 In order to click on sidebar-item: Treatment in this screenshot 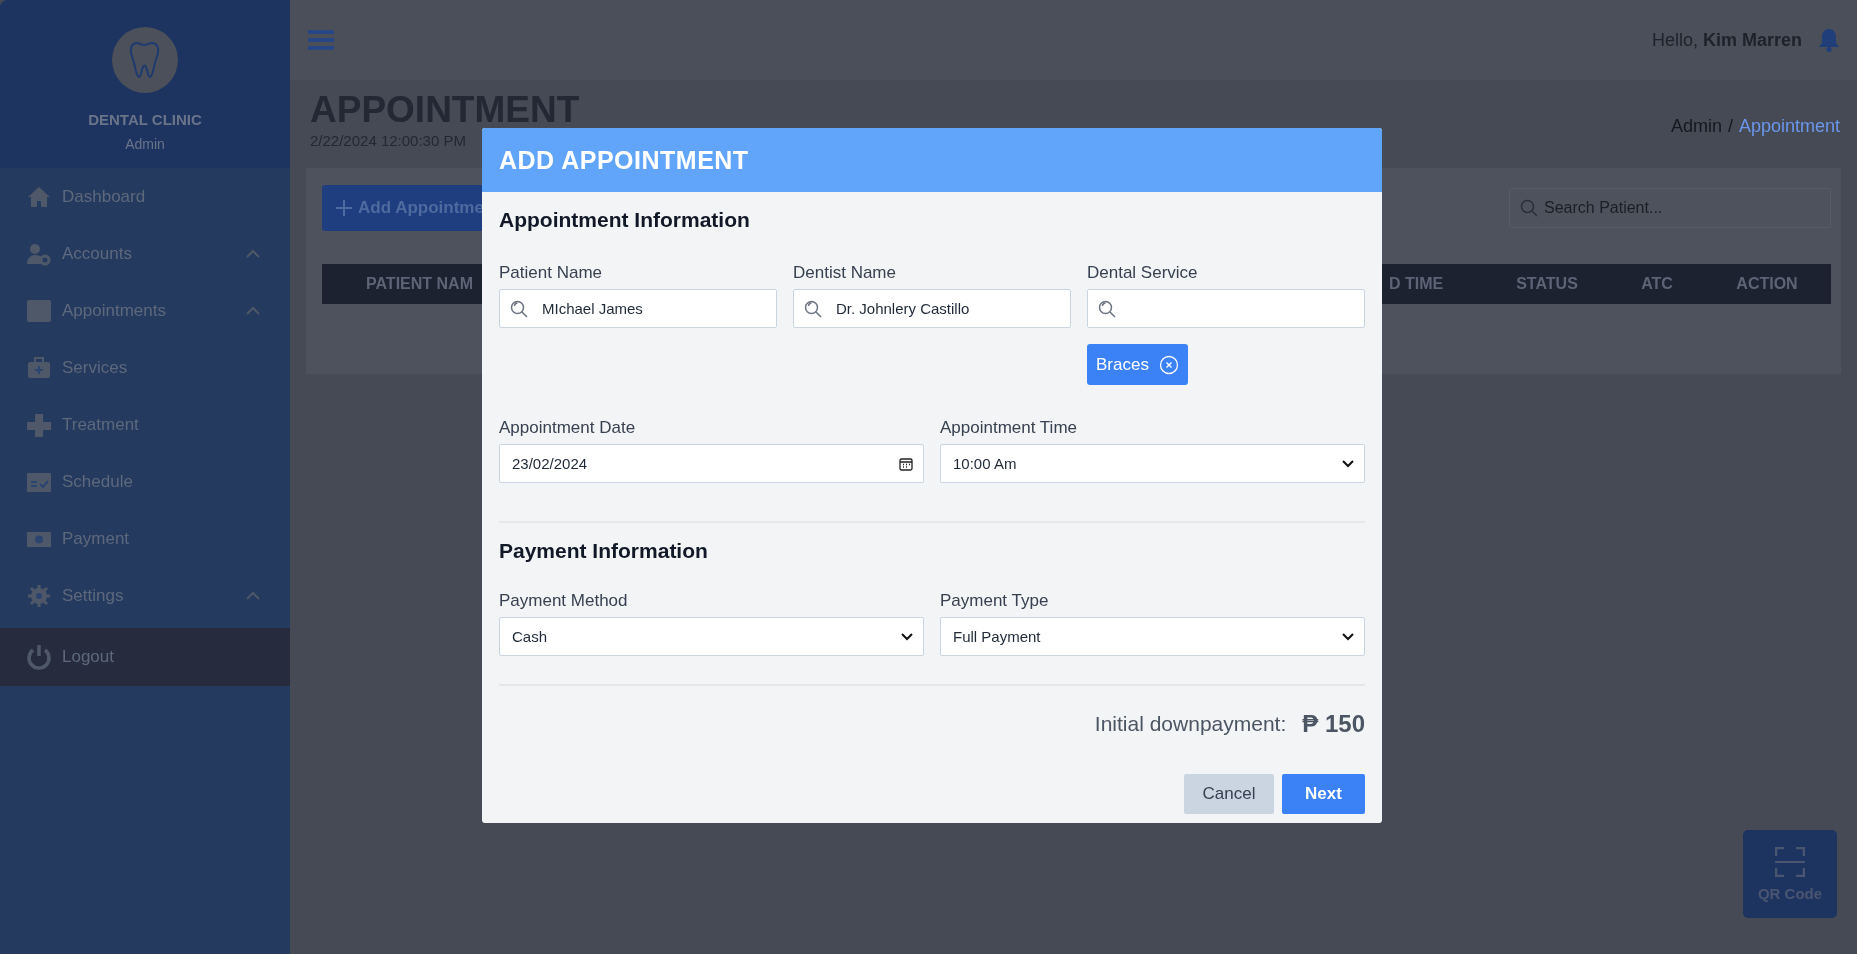, I will do `click(145, 424)`.